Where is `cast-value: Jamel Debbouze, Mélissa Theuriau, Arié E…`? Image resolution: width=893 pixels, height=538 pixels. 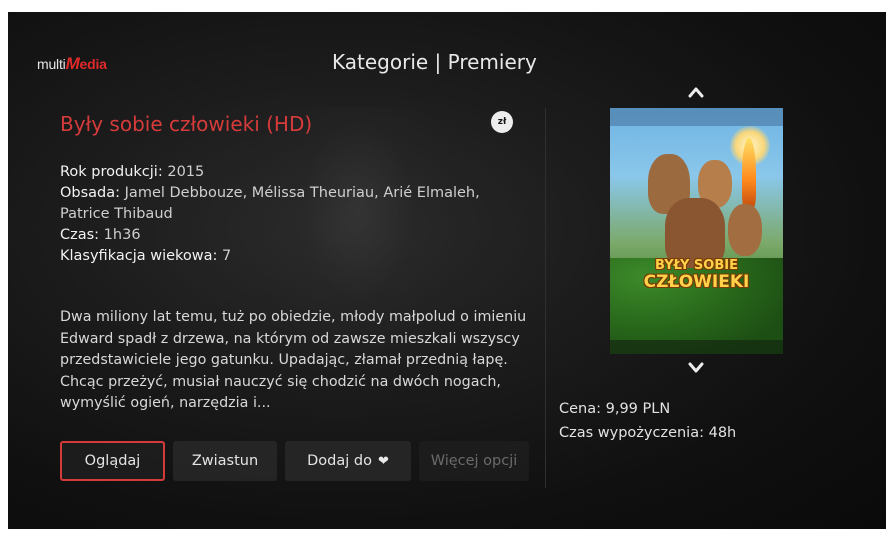
cast-value: Jamel Debbouze, Mélissa Theuriau, Arié E… is located at coordinates (270, 203).